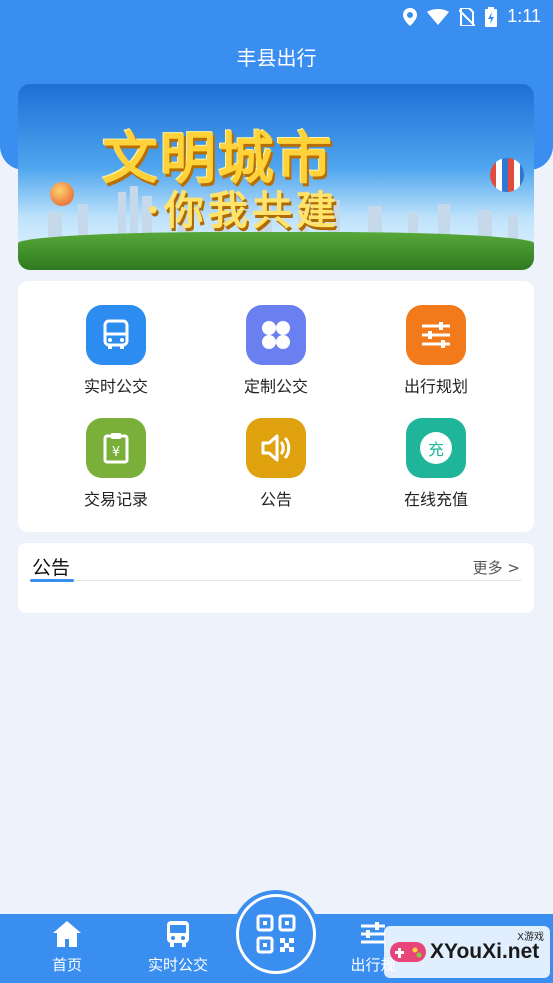  Describe the element at coordinates (275, 499) in the screenshot. I see `menu-label: 公告` at that location.